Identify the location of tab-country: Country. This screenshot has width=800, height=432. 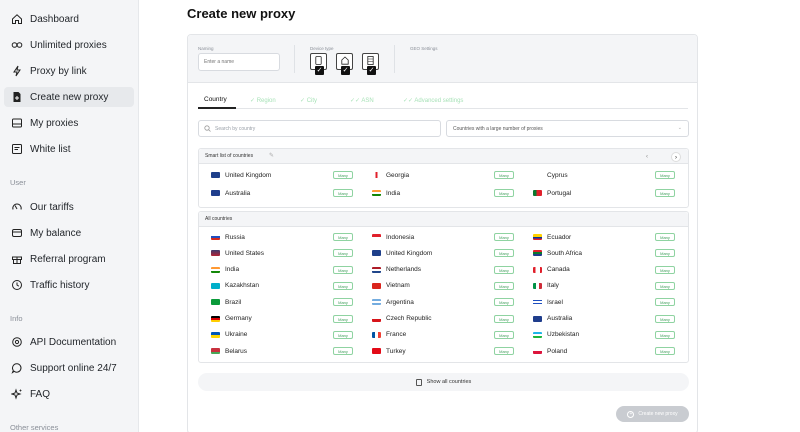
(215, 99).